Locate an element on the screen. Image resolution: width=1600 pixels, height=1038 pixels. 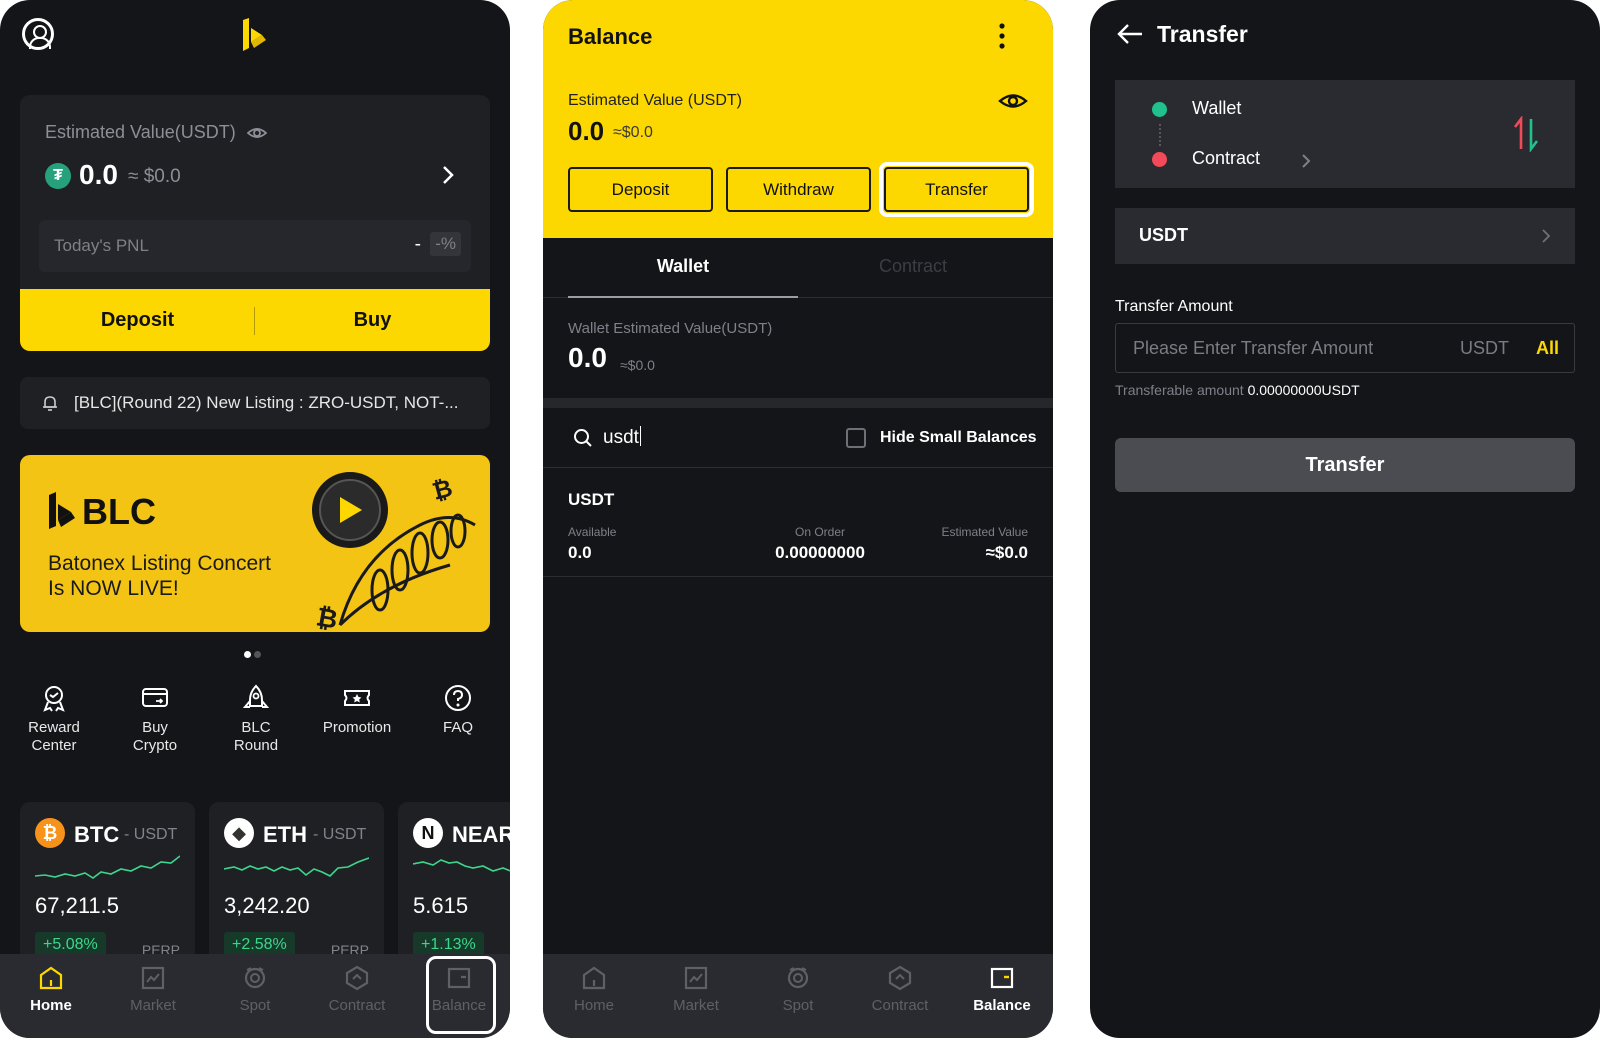
quick-link-label: Reward Center is located at coordinates (54, 736).